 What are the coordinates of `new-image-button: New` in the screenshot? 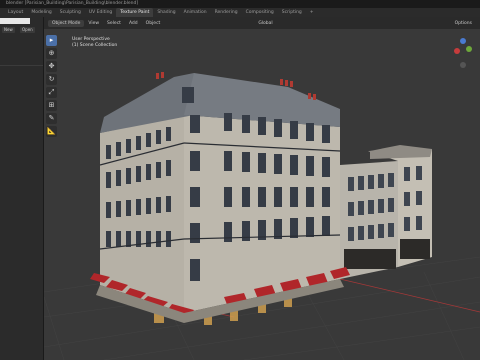 It's located at (8, 30).